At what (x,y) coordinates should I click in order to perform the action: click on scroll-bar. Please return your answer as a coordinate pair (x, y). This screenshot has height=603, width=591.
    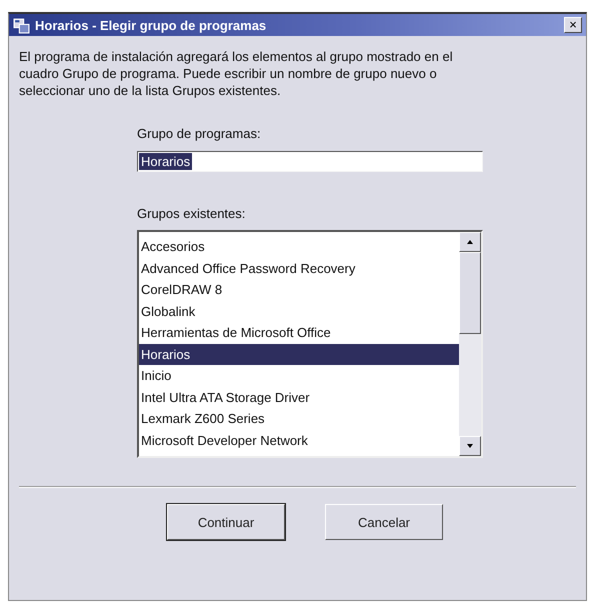
    Looking at the image, I should click on (470, 344).